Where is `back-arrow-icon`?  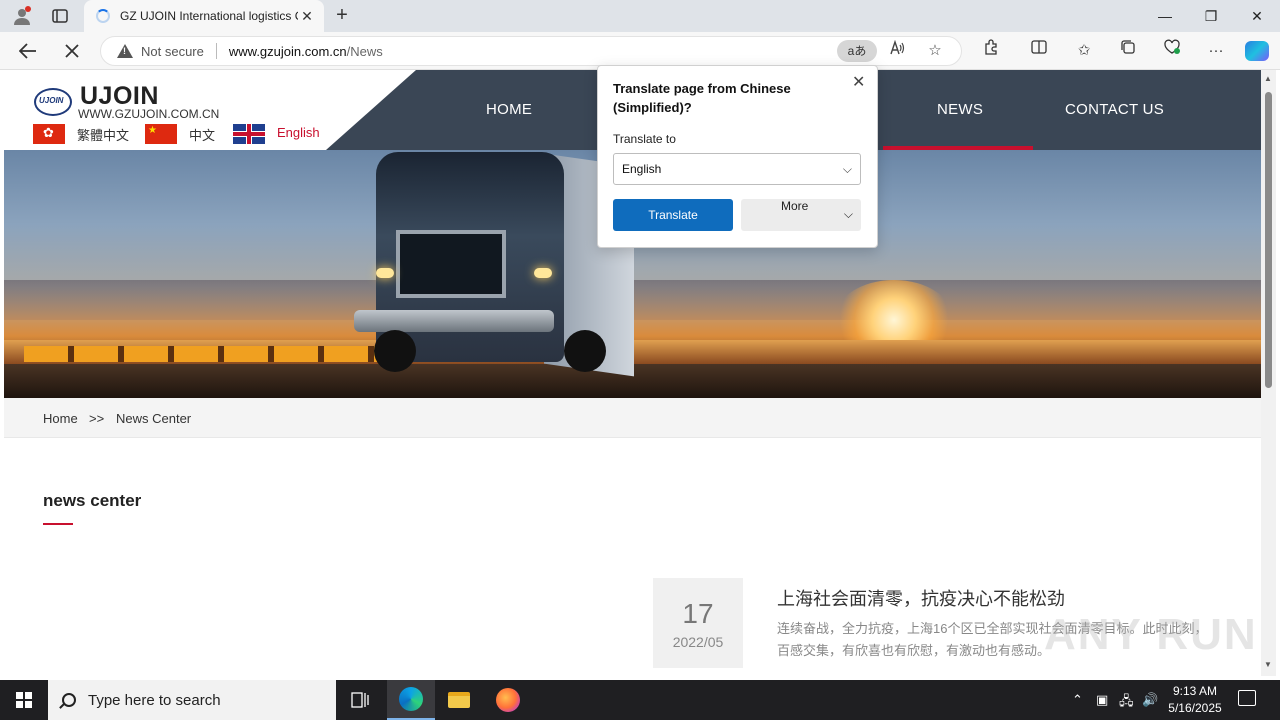 back-arrow-icon is located at coordinates (28, 51).